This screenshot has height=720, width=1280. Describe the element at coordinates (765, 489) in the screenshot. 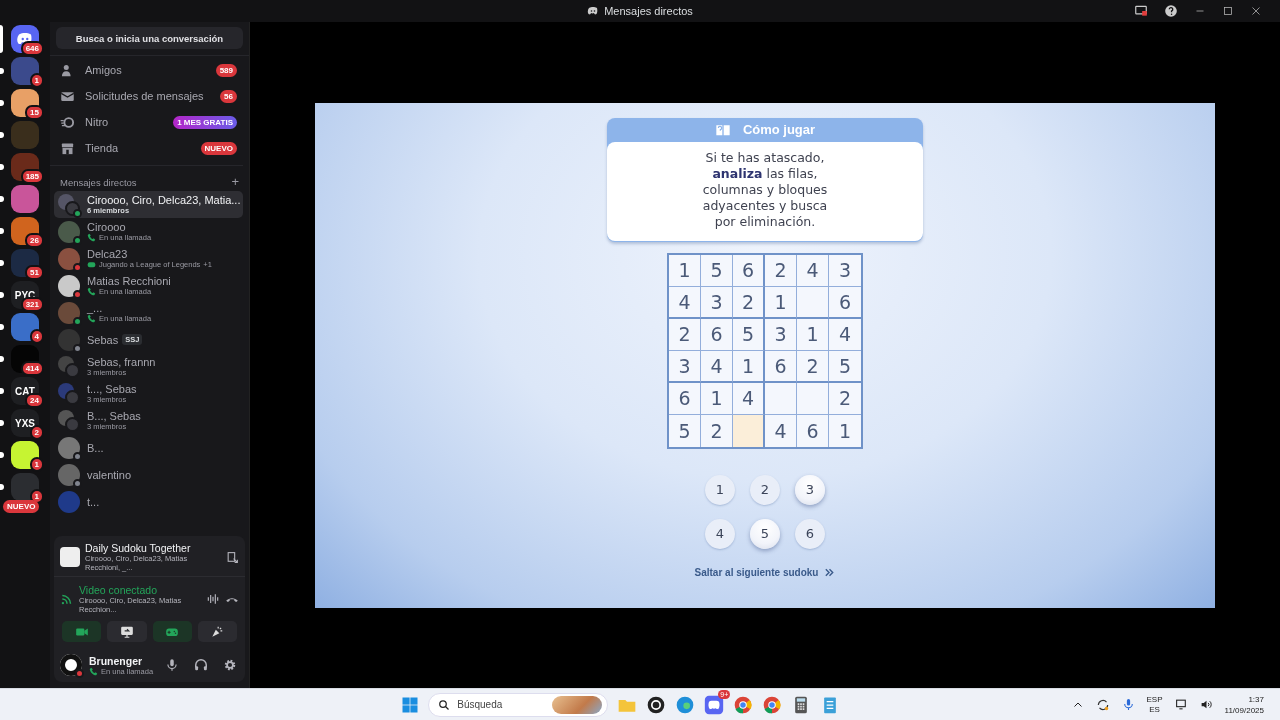

I see `number-button: 2` at that location.